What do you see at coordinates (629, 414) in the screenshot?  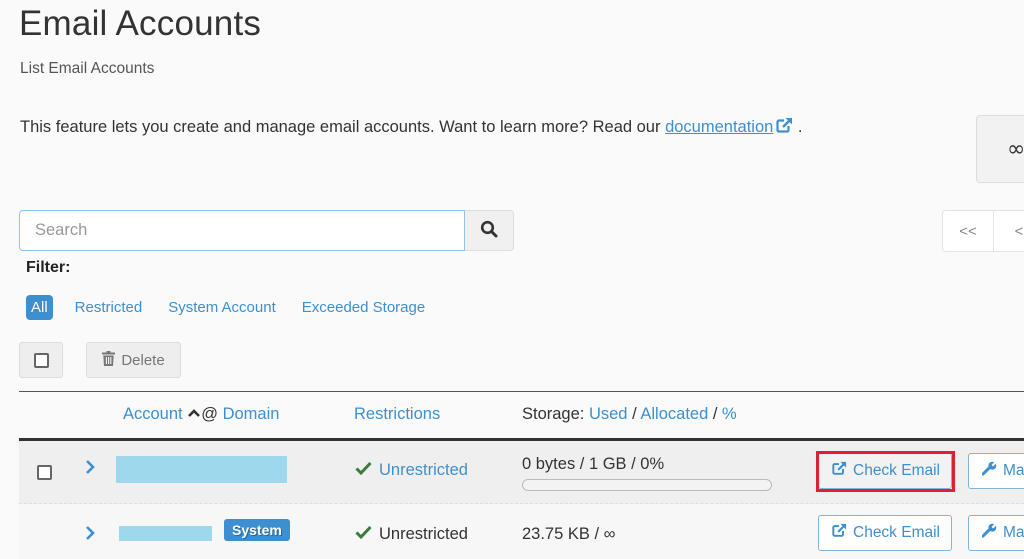 I see `column-storage: Storage: Used / Allocated / %` at bounding box center [629, 414].